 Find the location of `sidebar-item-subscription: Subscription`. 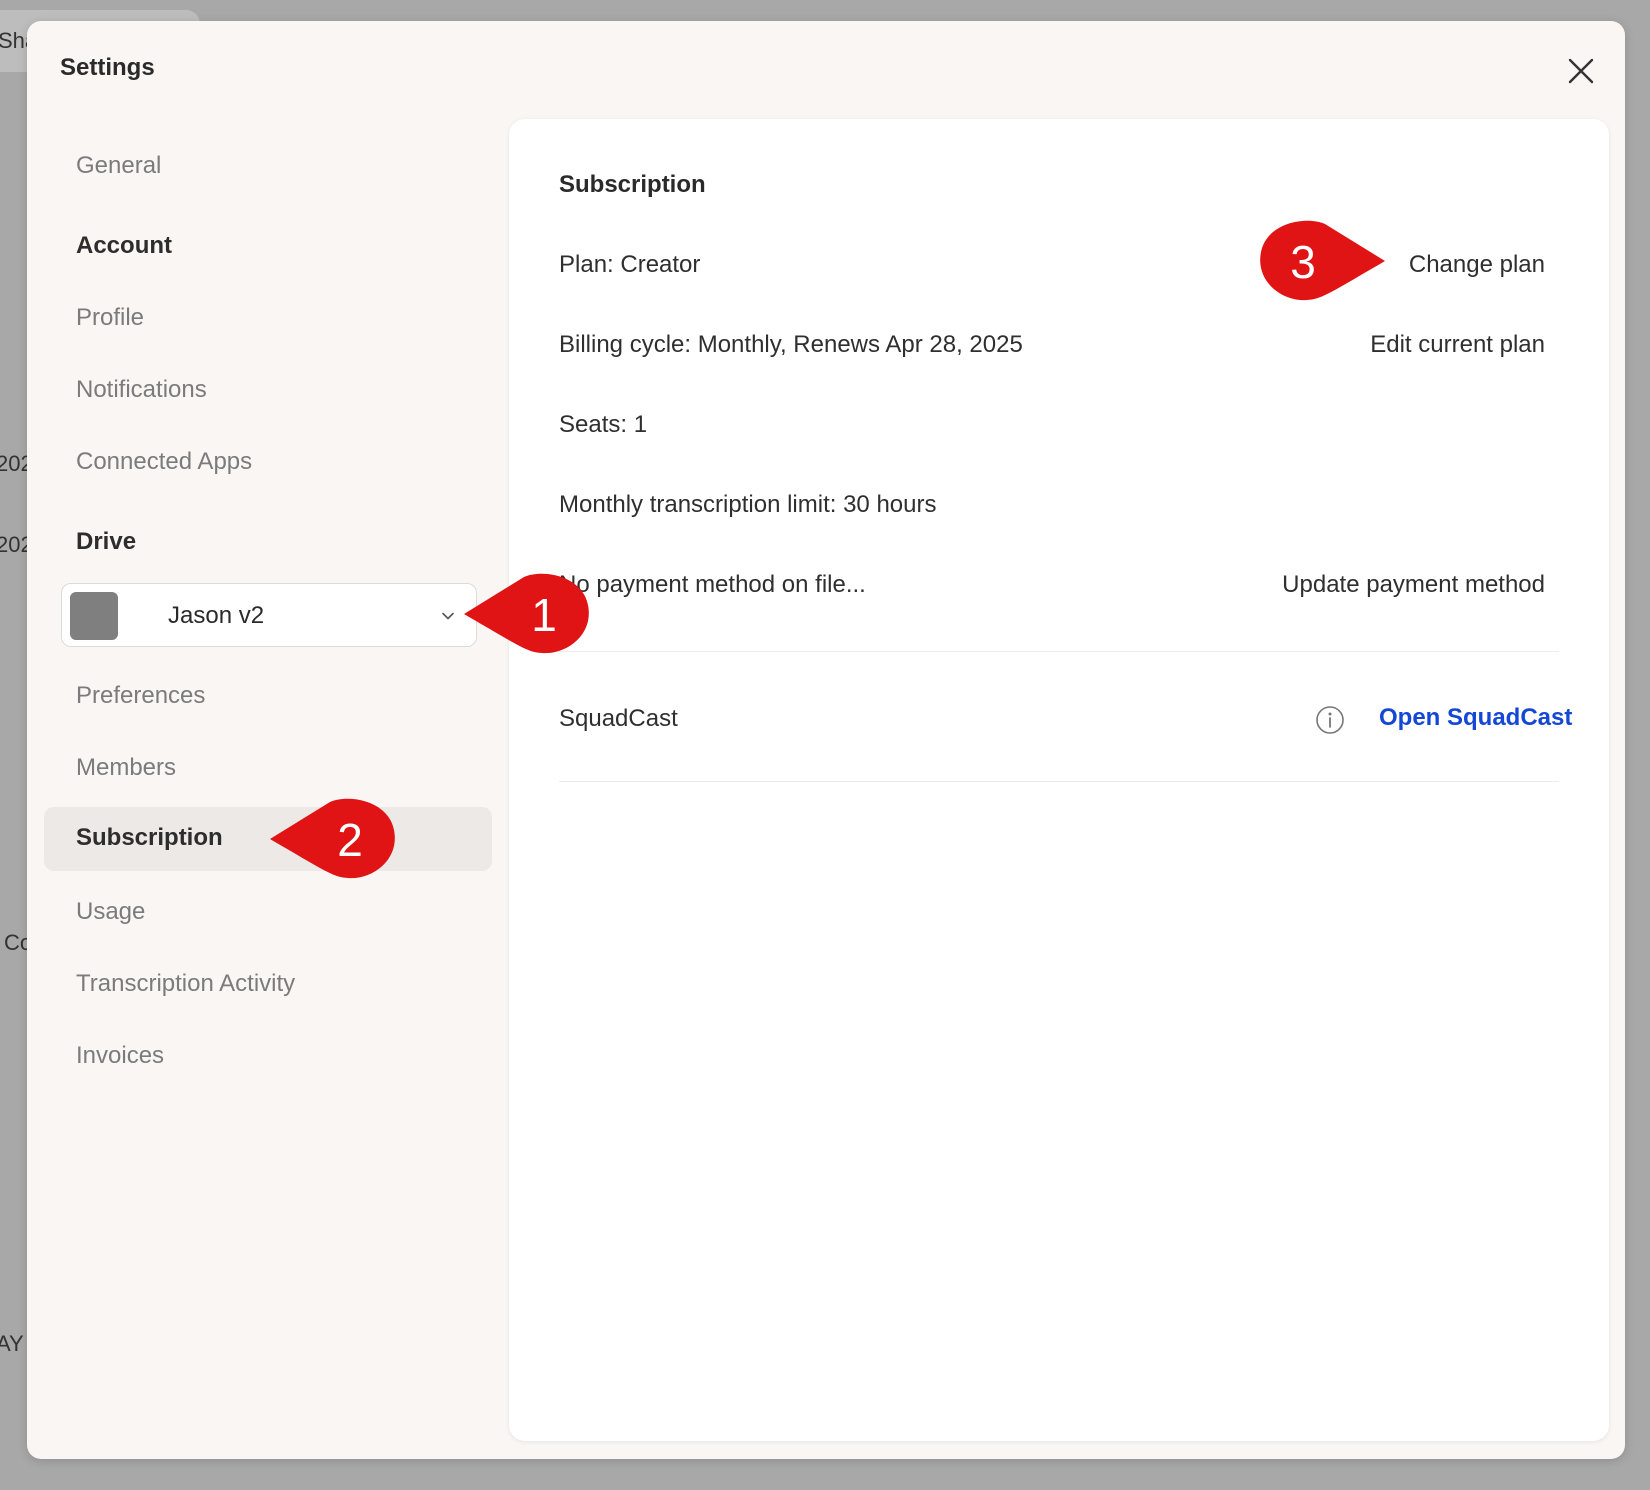

sidebar-item-subscription: Subscription is located at coordinates (268, 839).